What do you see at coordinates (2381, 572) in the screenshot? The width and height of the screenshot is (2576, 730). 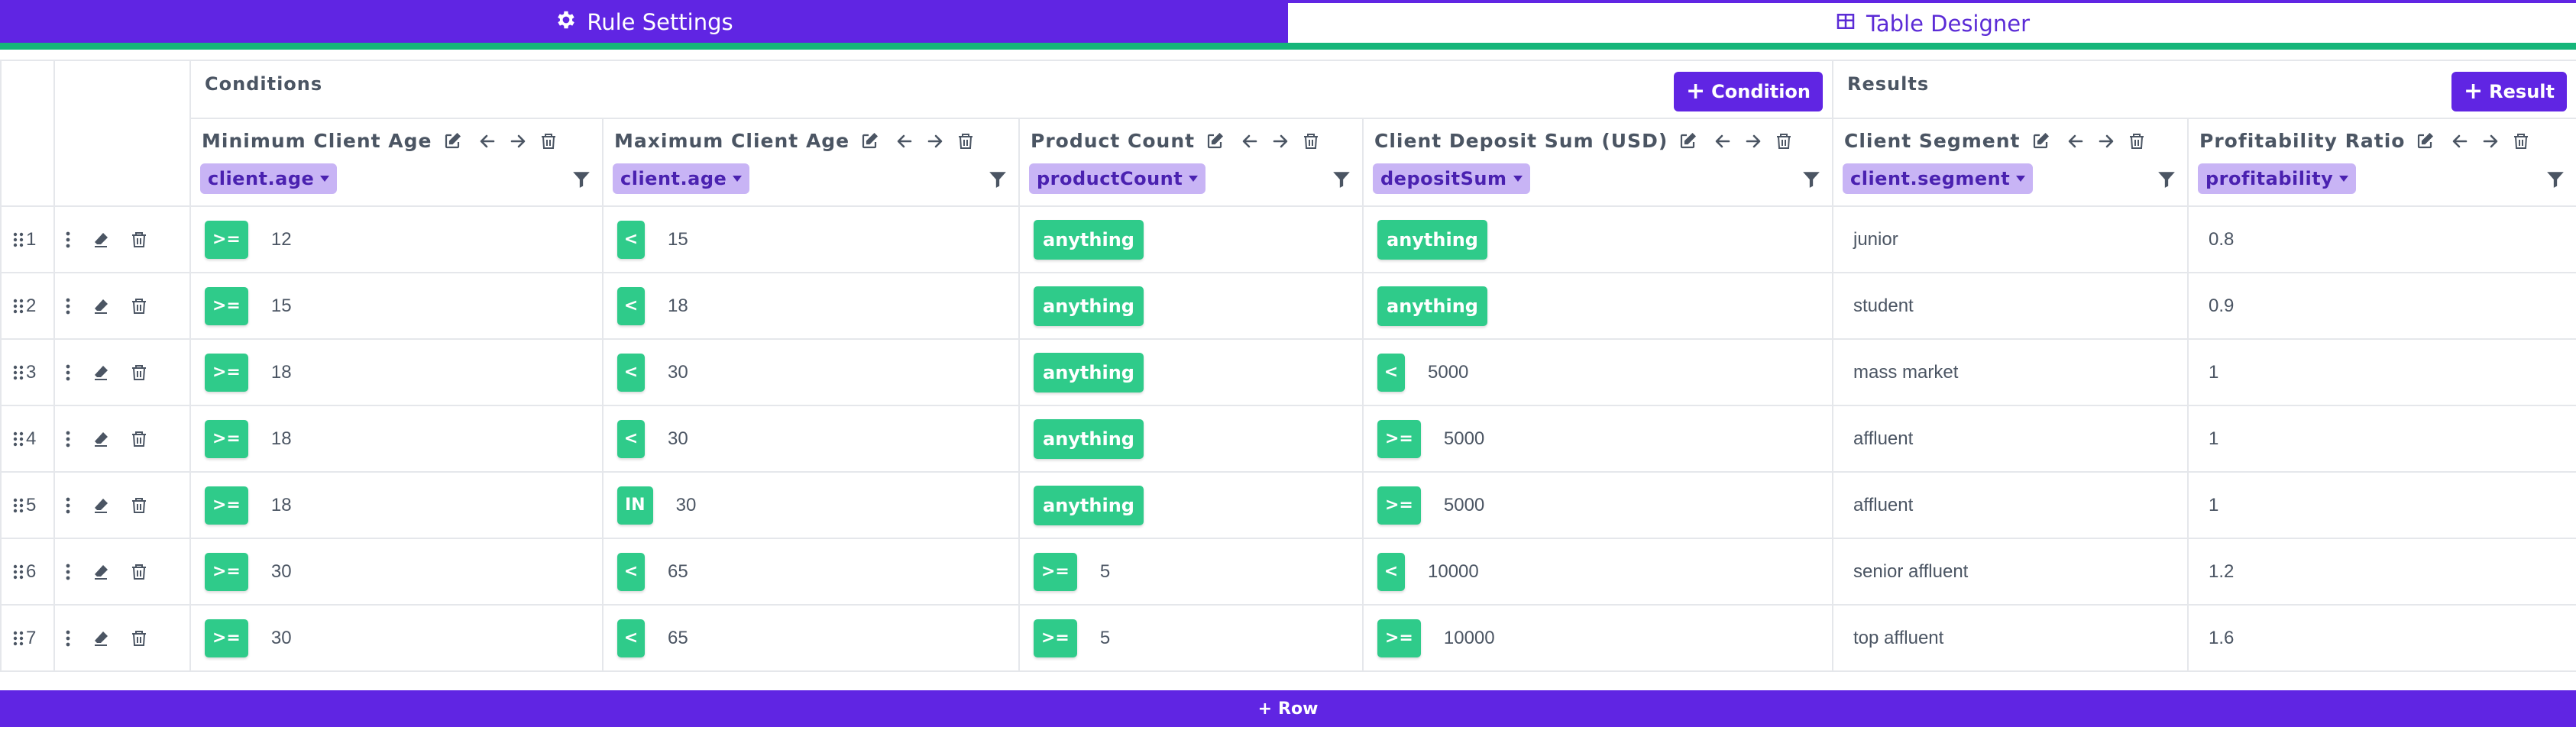 I see `result-cell: 1.2` at bounding box center [2381, 572].